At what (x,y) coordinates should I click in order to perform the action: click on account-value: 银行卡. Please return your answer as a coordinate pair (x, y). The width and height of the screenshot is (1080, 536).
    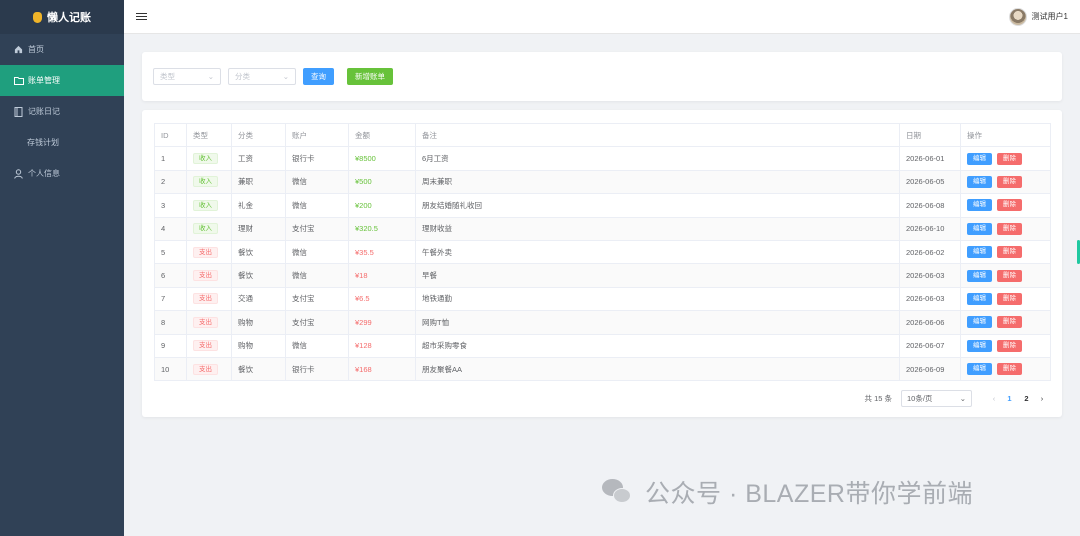
    Looking at the image, I should click on (303, 369).